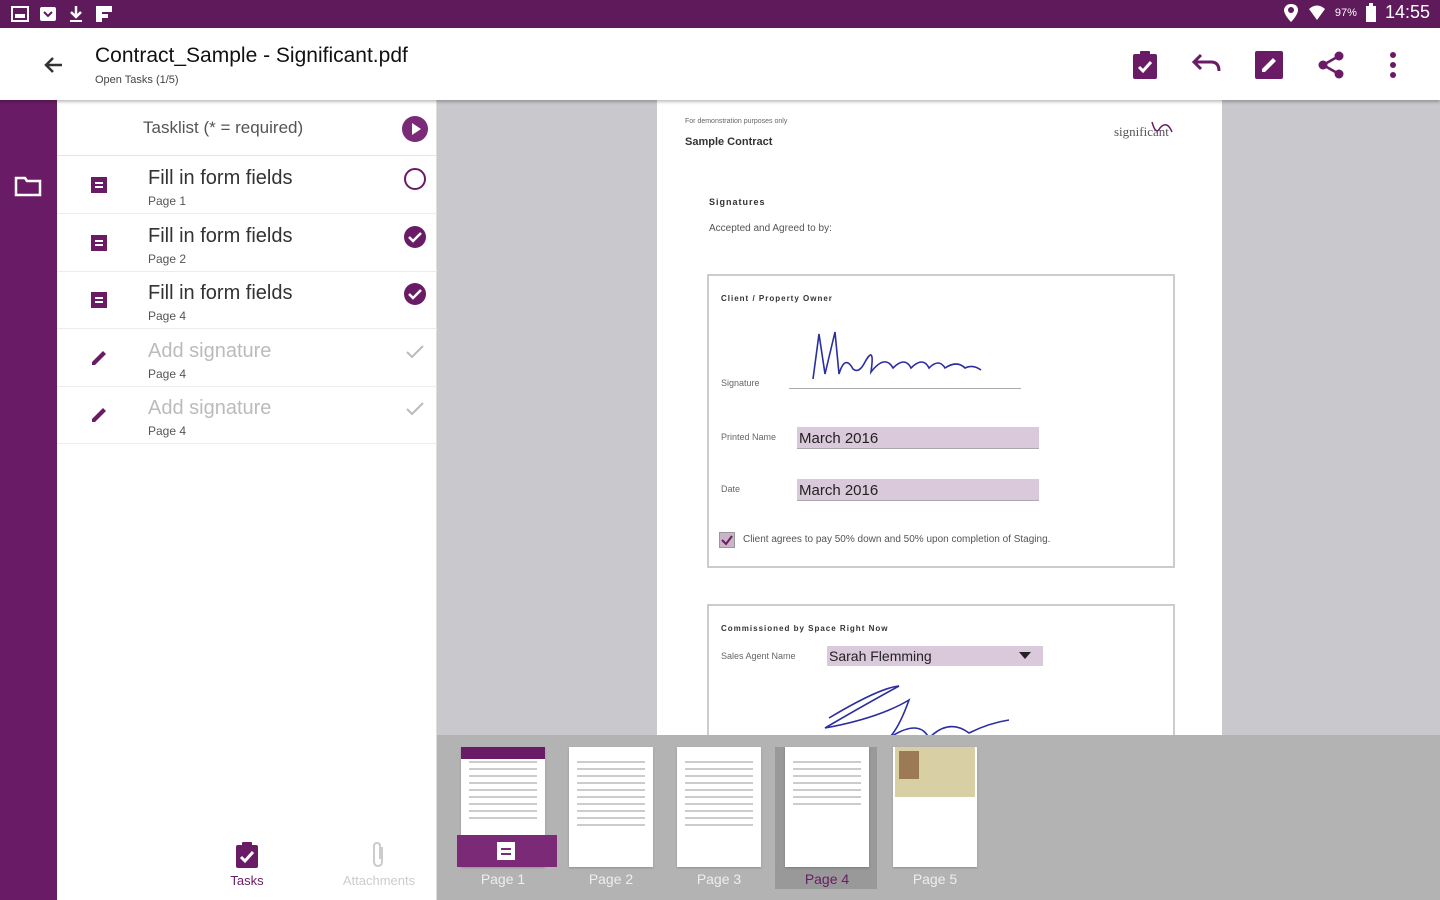  I want to click on tab-attachments: Attachments, so click(379, 864).